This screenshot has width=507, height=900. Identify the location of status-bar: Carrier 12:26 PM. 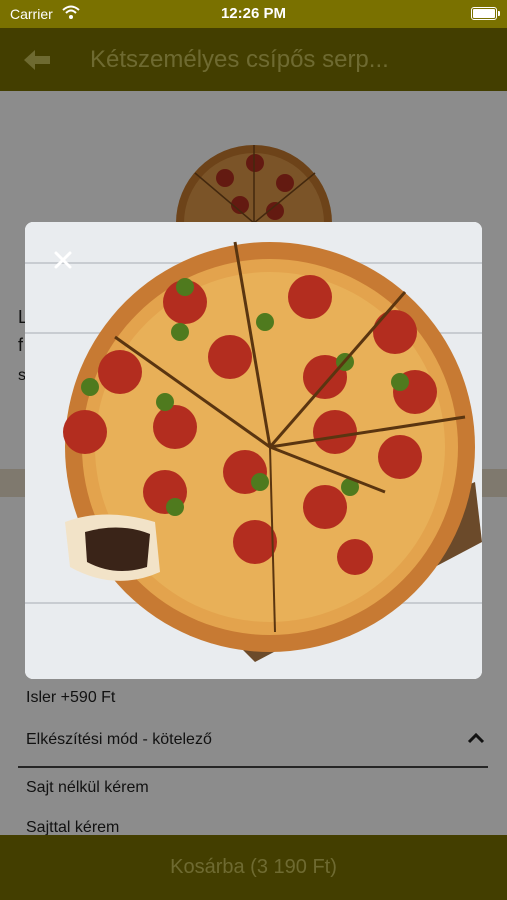
(253, 14).